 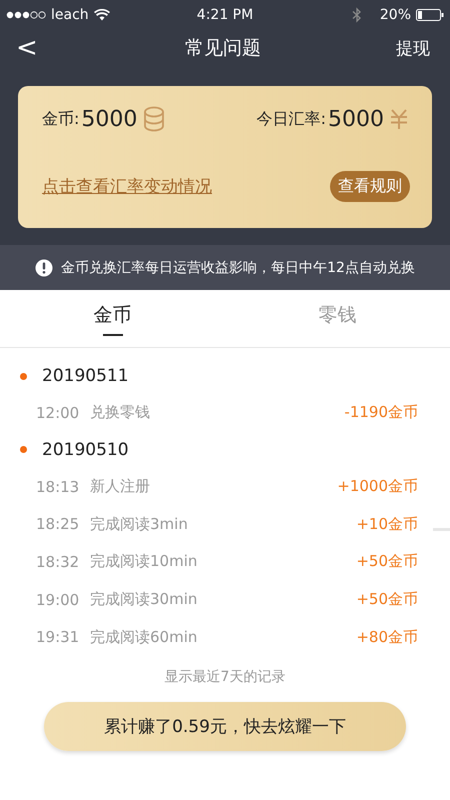 I want to click on record-time: 12:00, so click(x=58, y=413).